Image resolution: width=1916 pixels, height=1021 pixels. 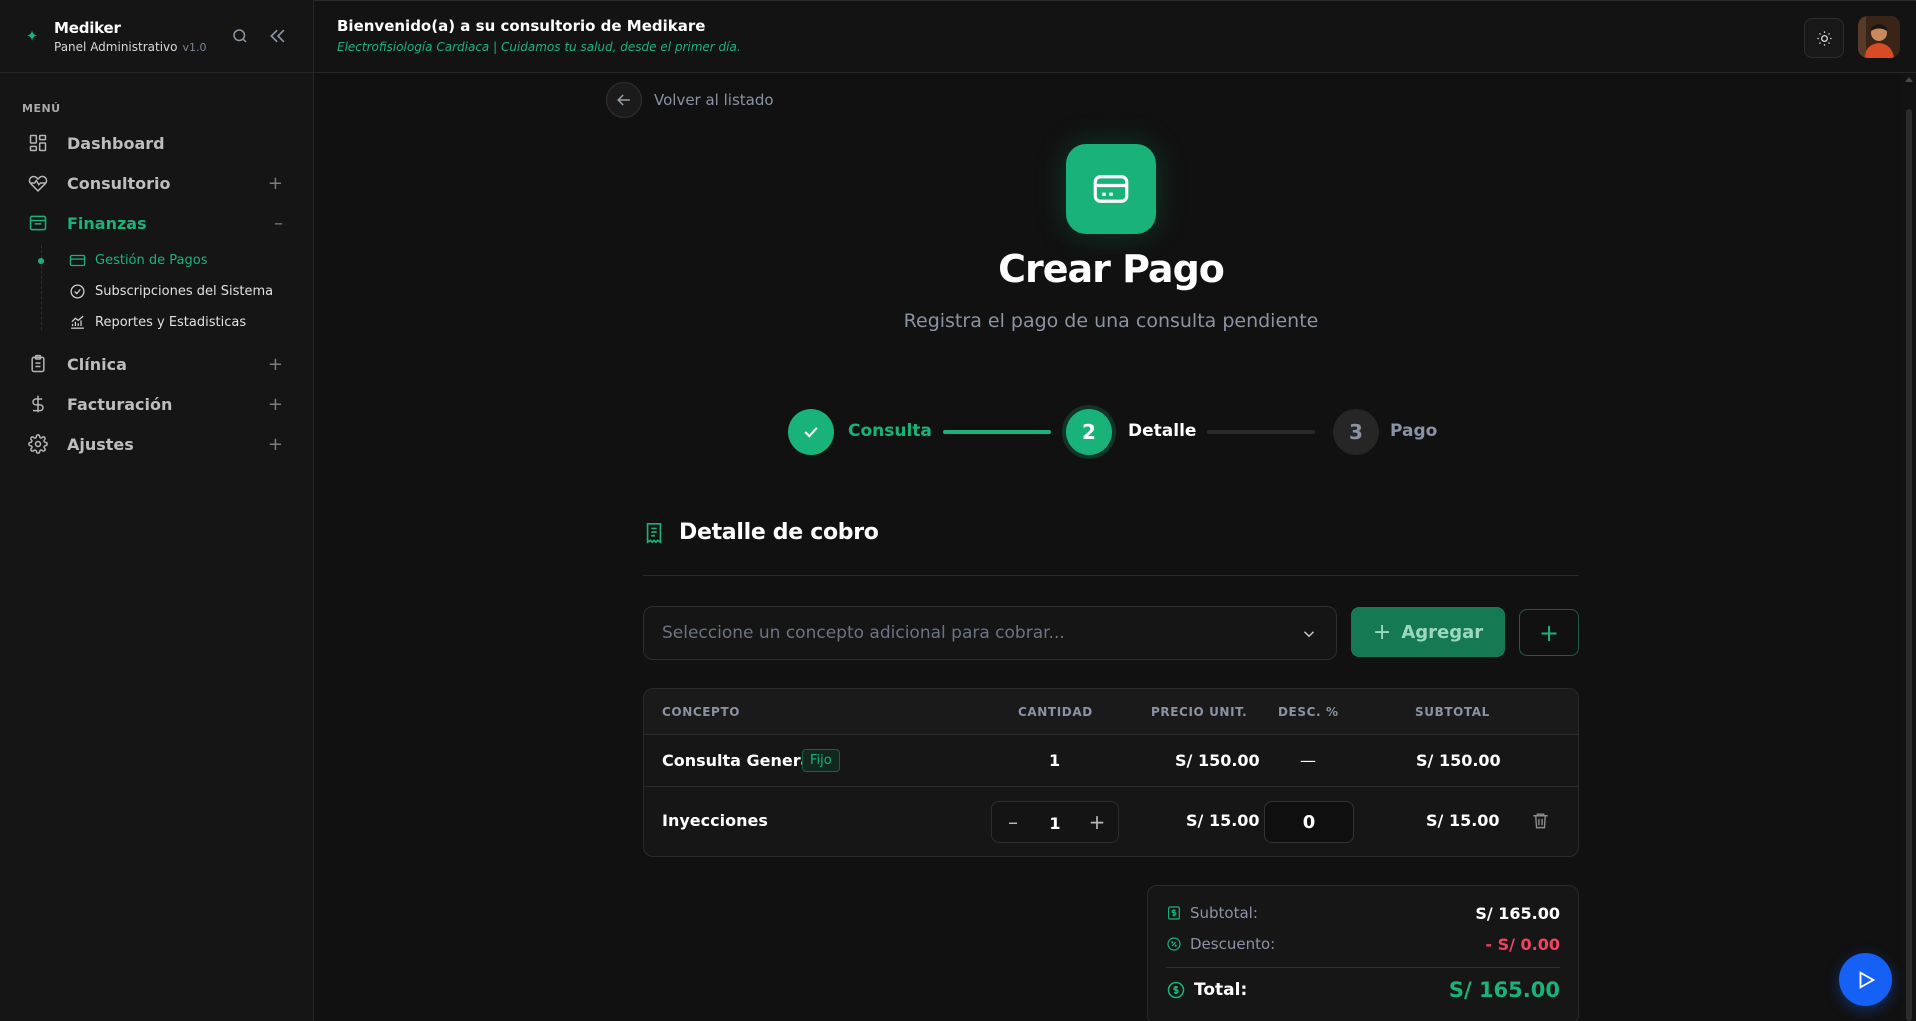 What do you see at coordinates (1309, 822) in the screenshot?
I see `discount-input: 0` at bounding box center [1309, 822].